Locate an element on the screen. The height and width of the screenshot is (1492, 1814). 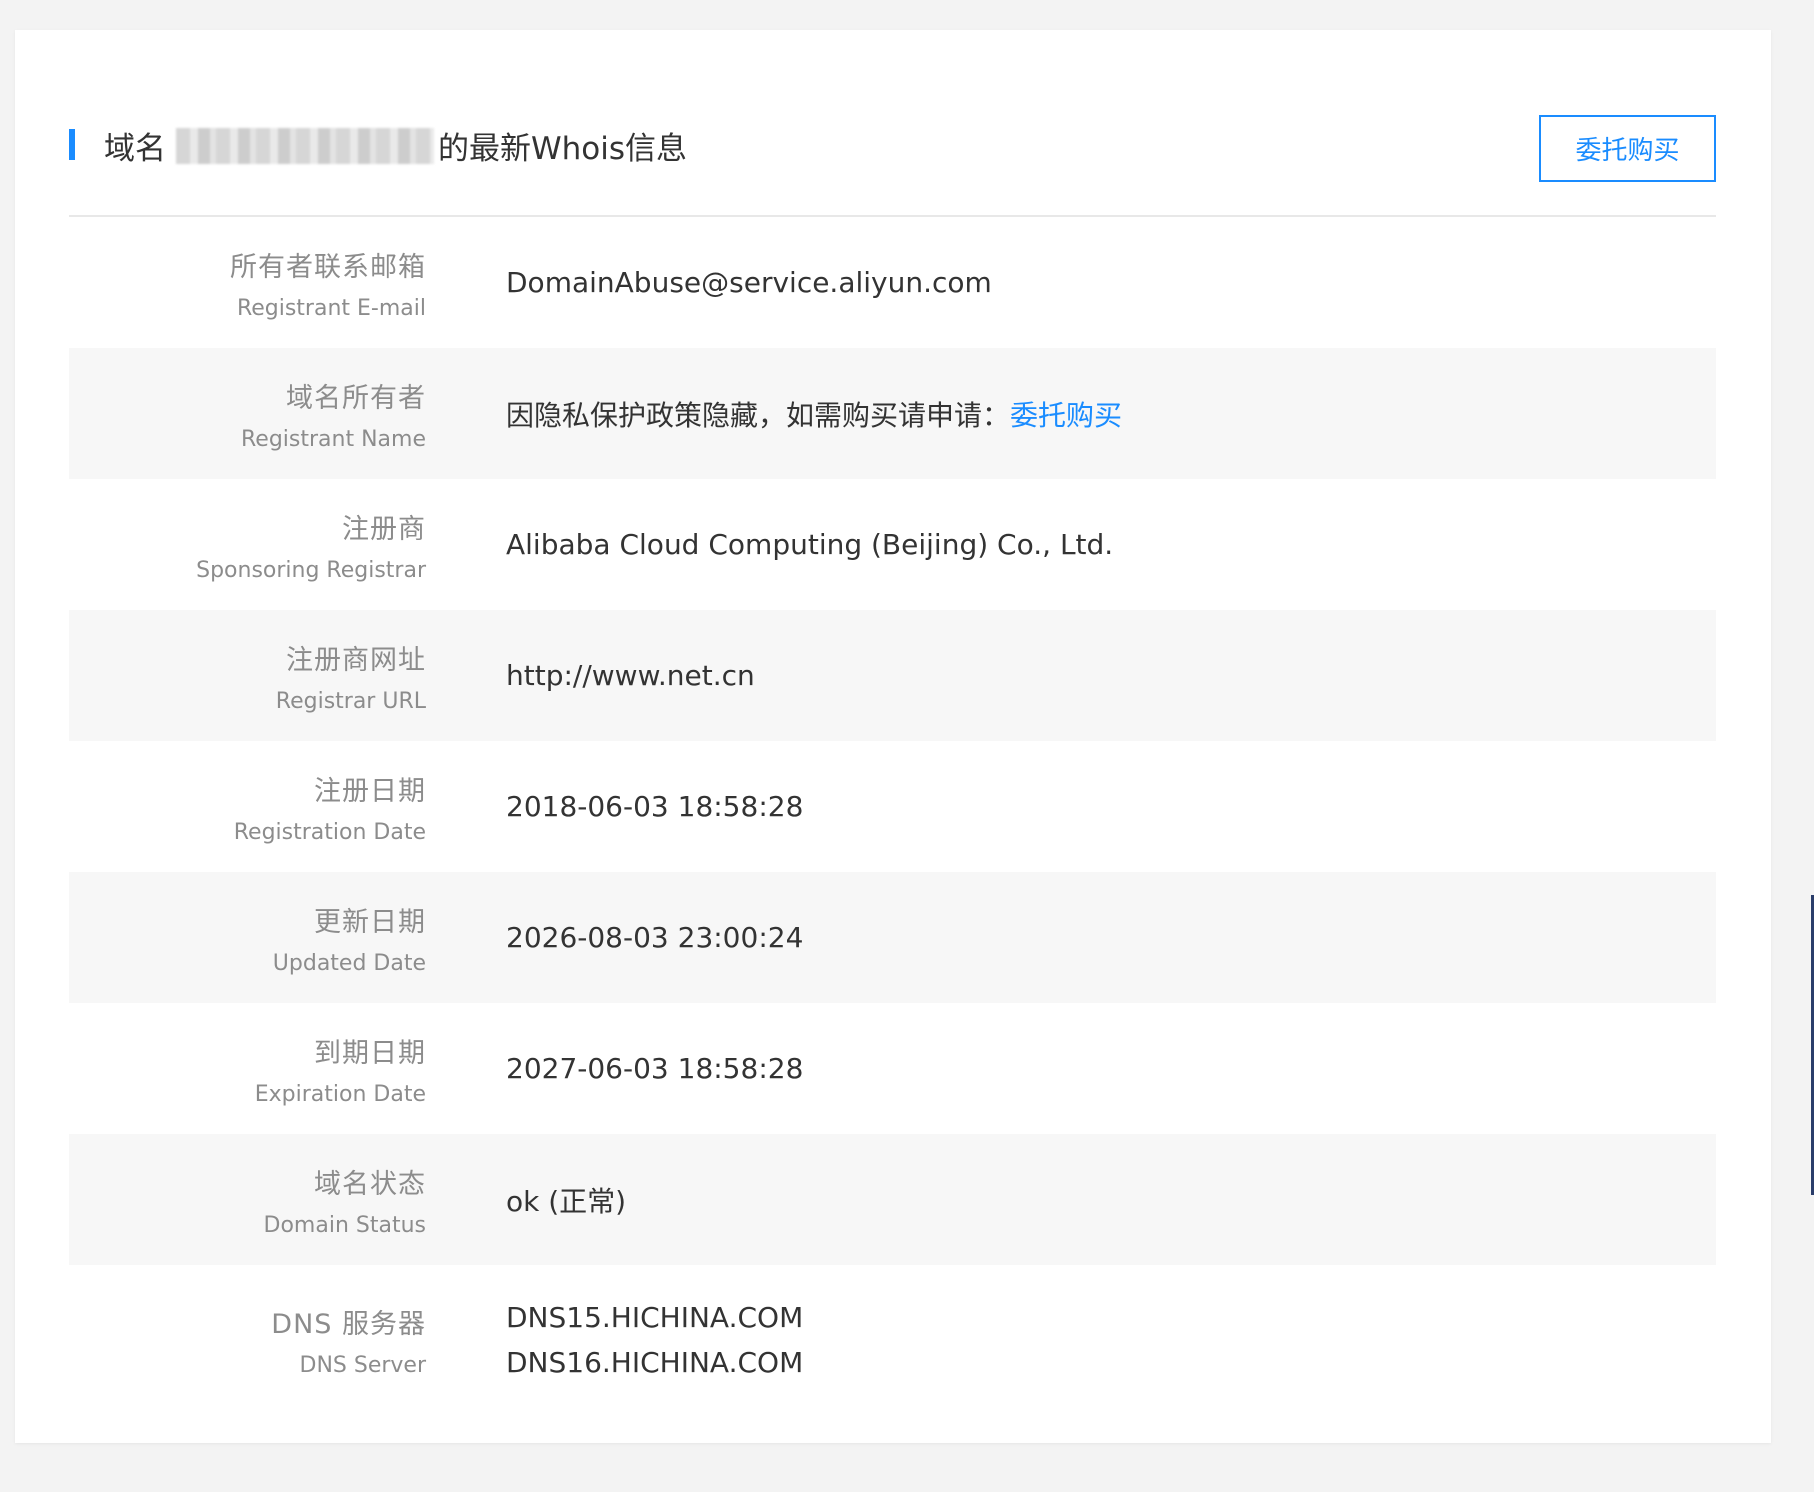
row-label: 更新日期 Updated Date is located at coordinates (349, 937).